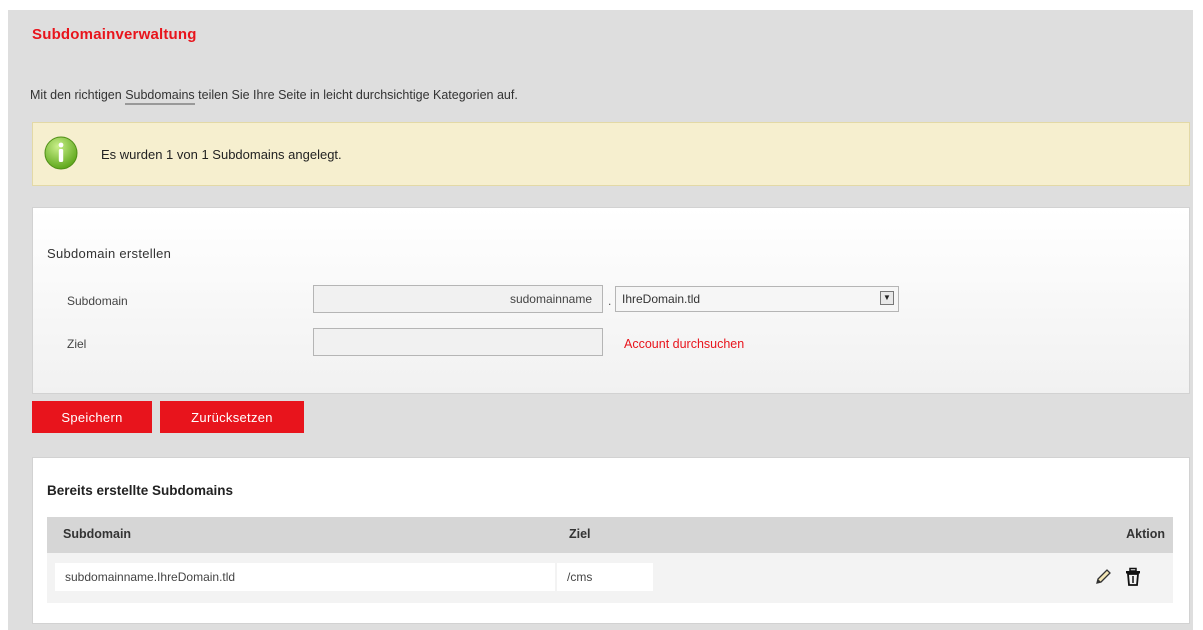 The image size is (1203, 630). I want to click on subdomain-label: Subdomain, so click(97, 301).